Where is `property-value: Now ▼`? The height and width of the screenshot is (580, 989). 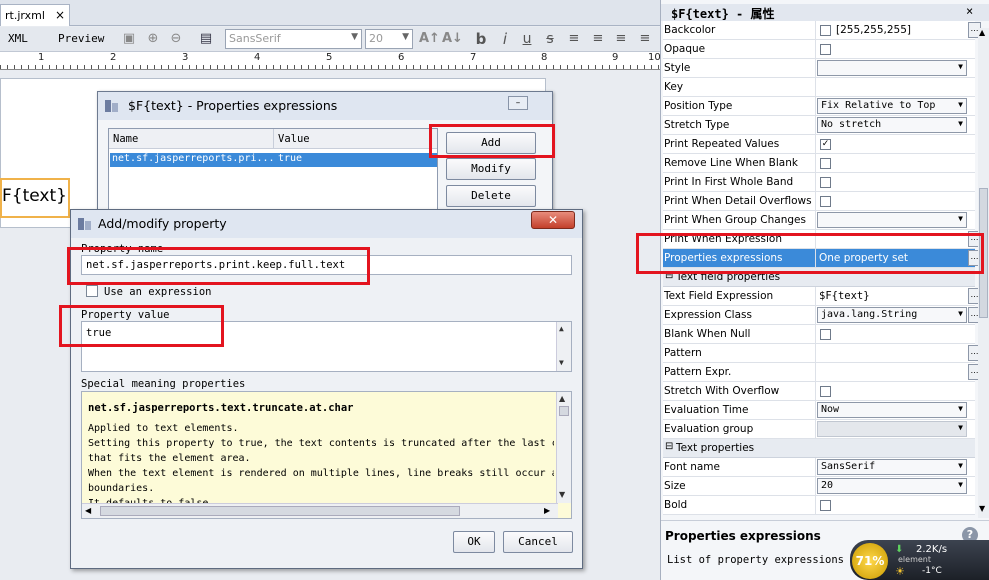 property-value: Now ▼ is located at coordinates (892, 410).